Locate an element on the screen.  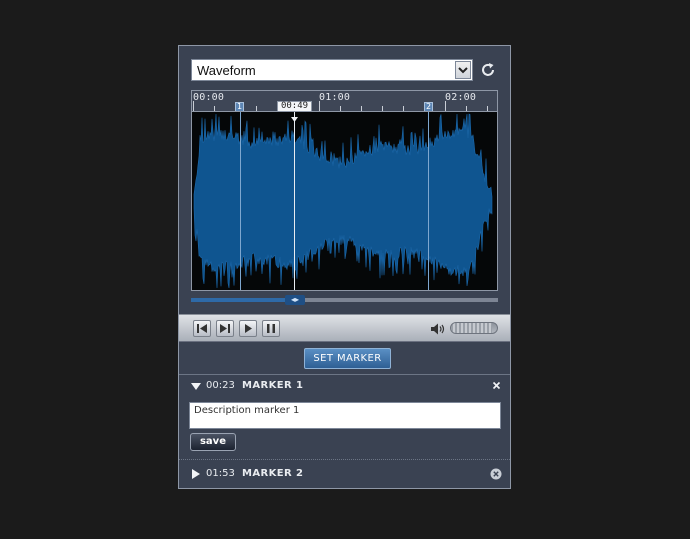
timeline-label-1: 01:00 is located at coordinates (335, 97).